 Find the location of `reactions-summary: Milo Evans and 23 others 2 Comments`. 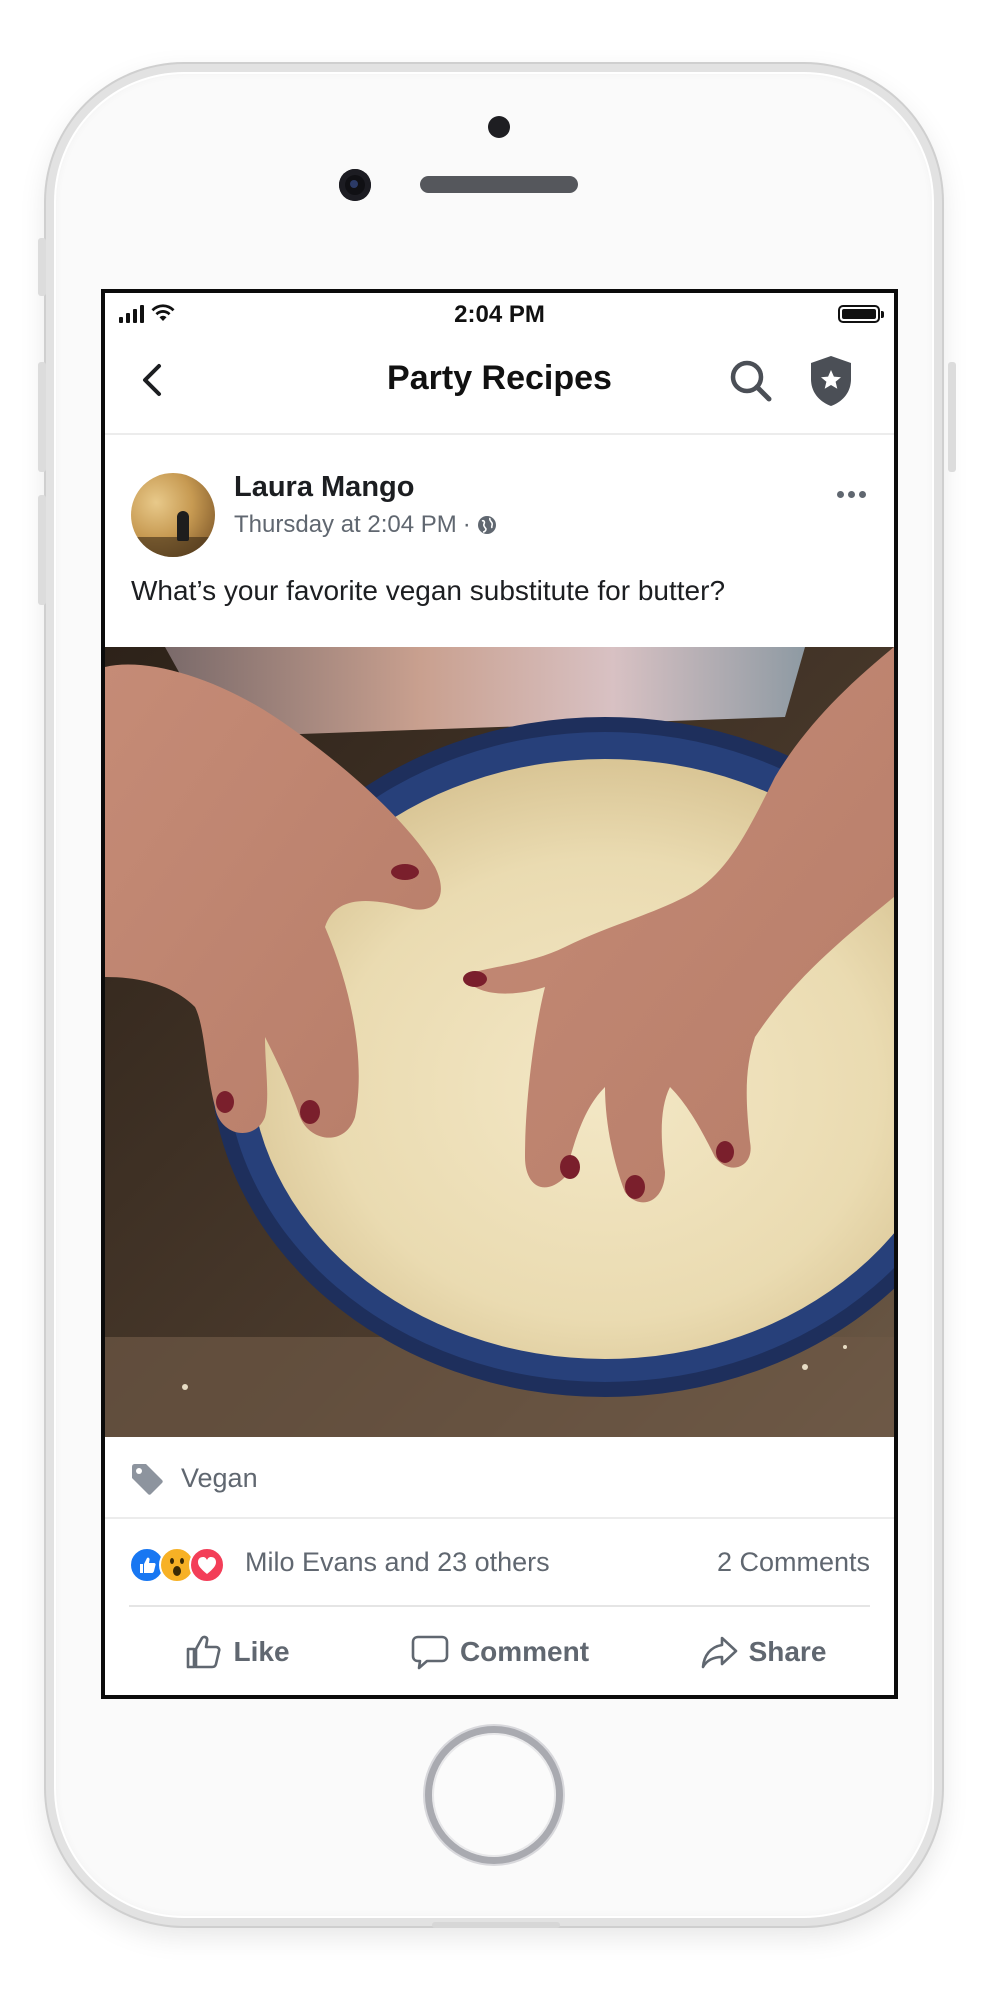

reactions-summary: Milo Evans and 23 others 2 Comments is located at coordinates (499, 1562).